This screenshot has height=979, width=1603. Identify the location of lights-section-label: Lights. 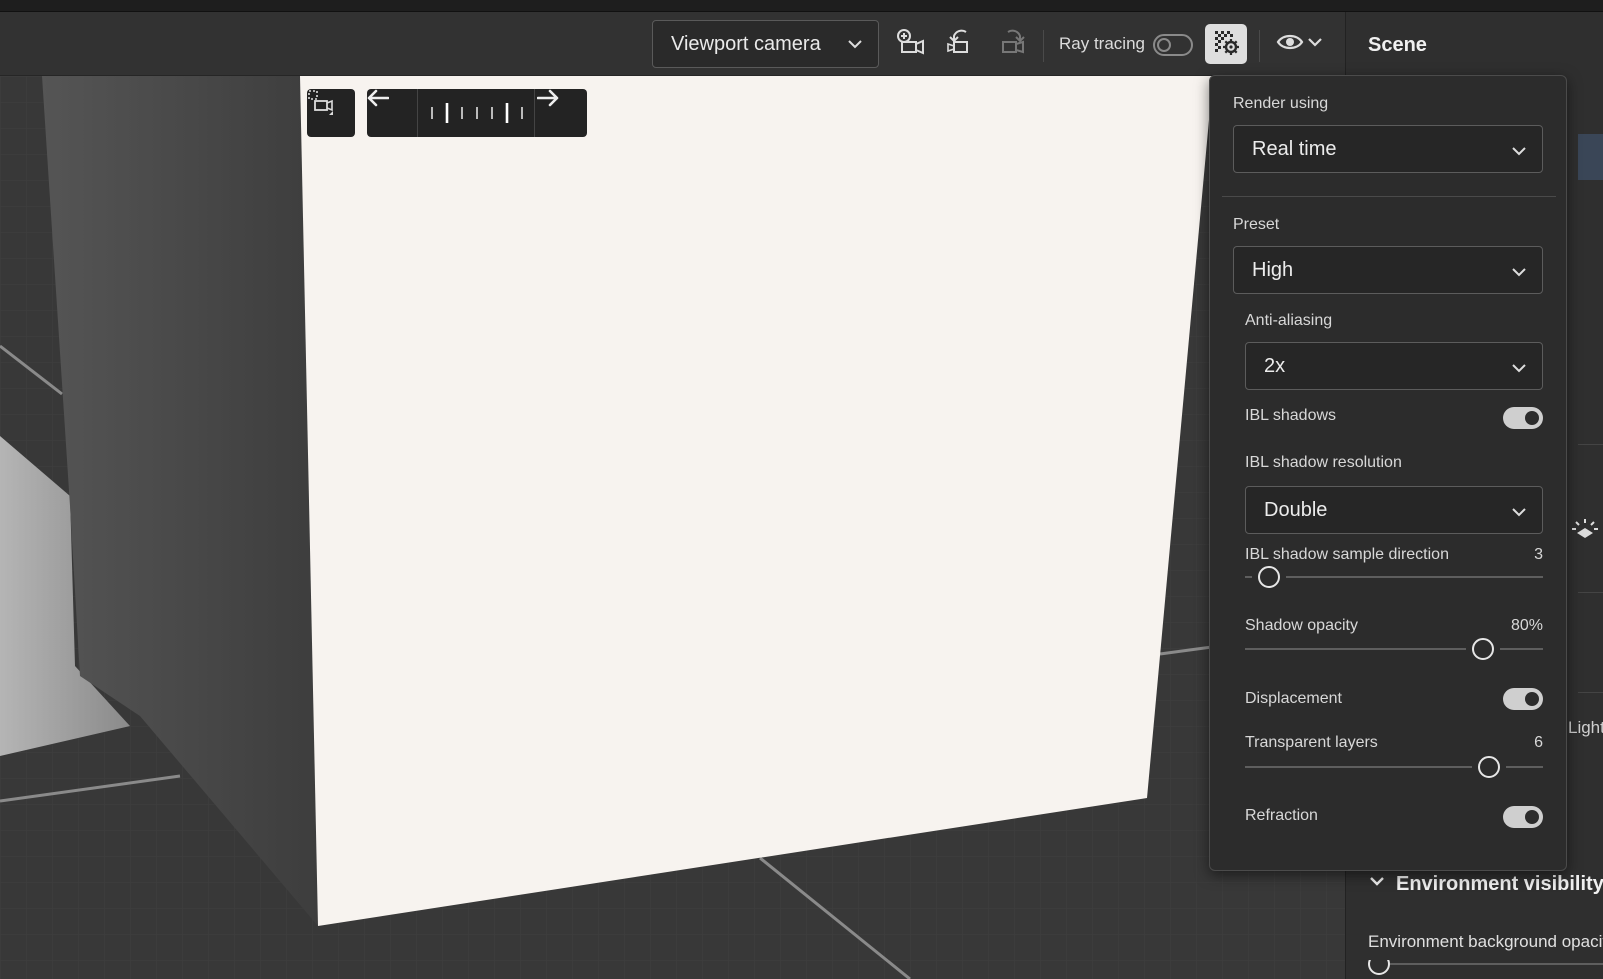
(1585, 727).